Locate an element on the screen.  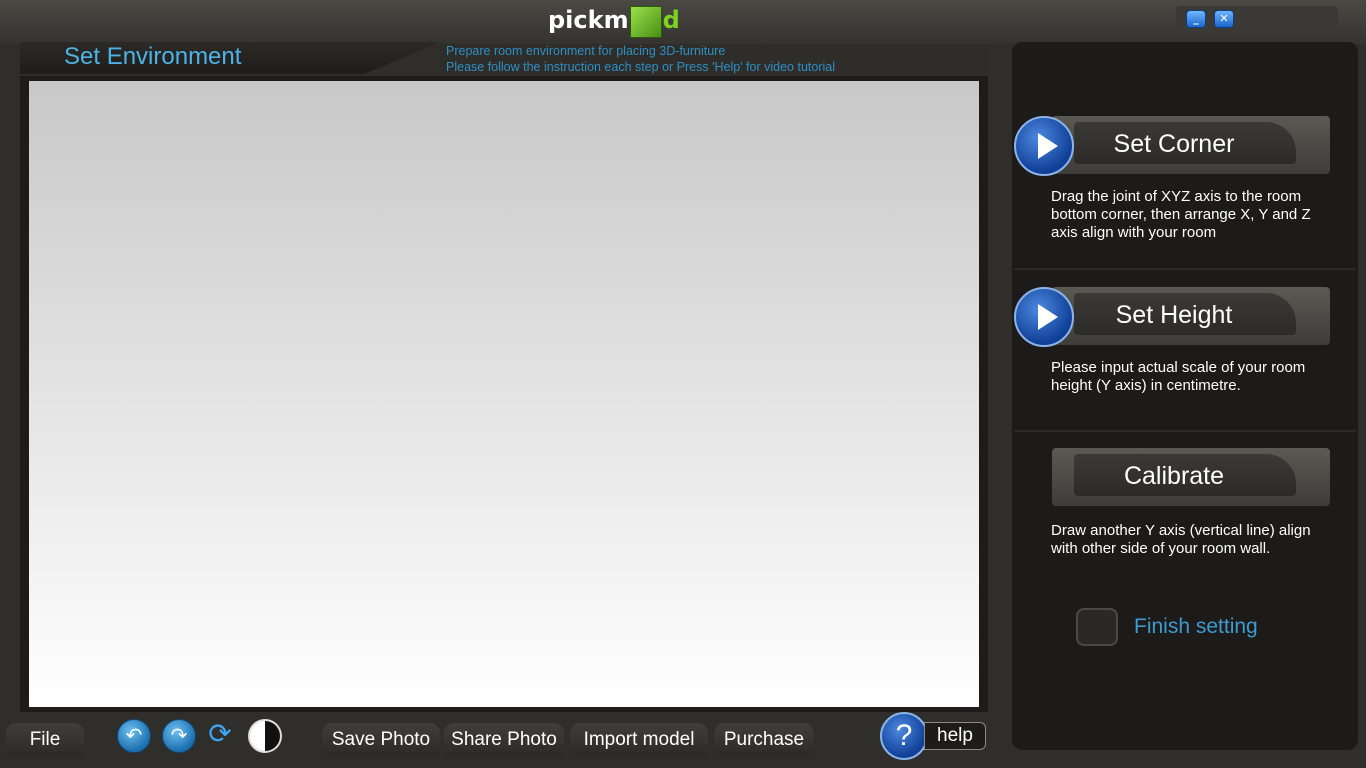
redo-icon: ↷ is located at coordinates (179, 736).